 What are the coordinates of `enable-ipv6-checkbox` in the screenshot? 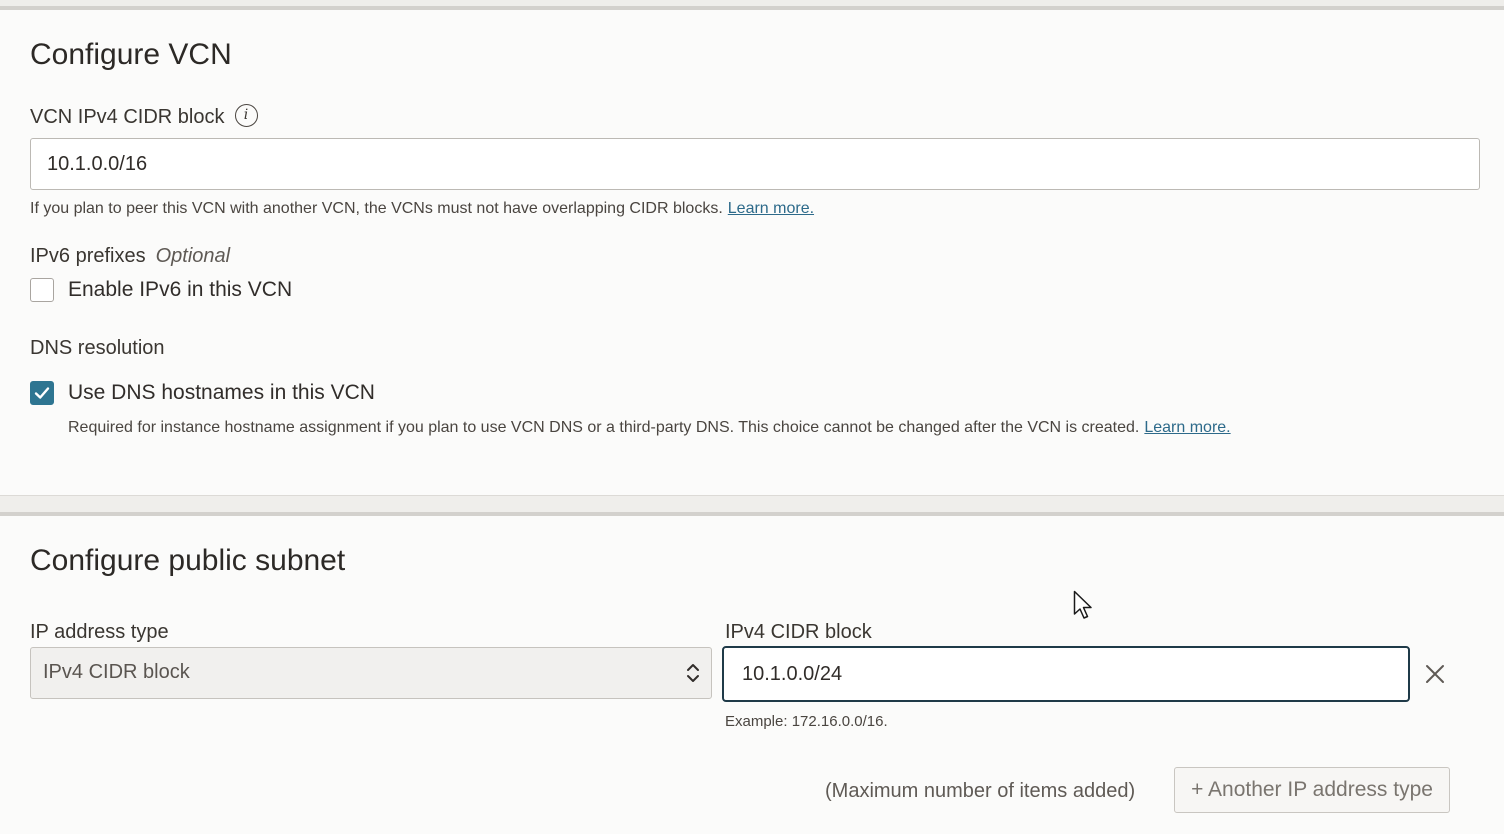 It's located at (42, 290).